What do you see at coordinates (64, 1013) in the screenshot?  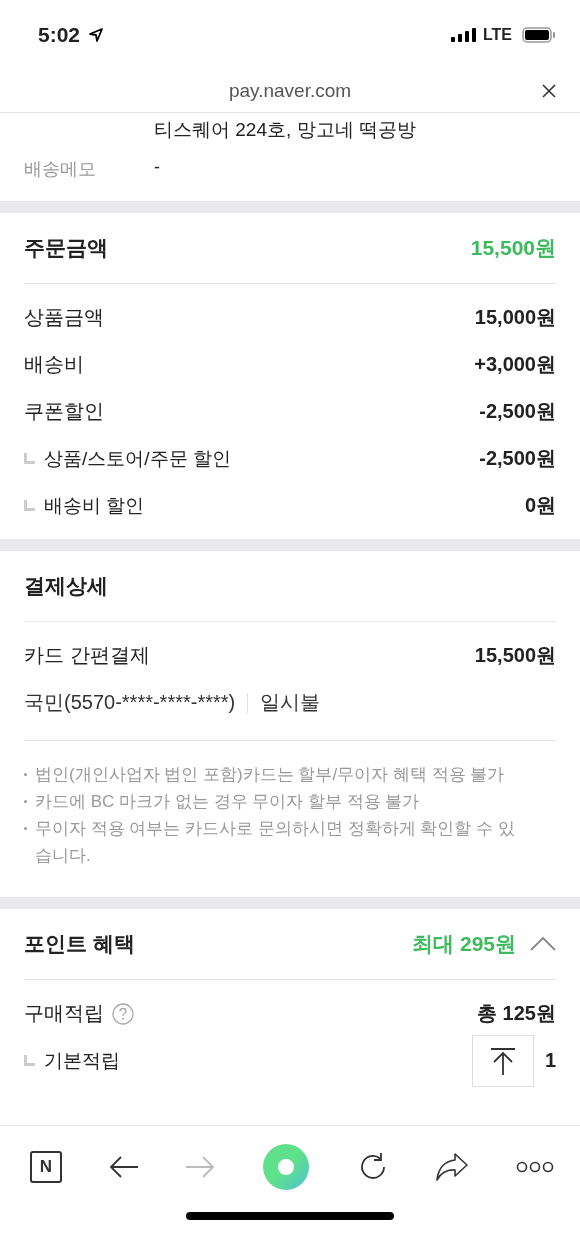 I see `row-label: 구매적립` at bounding box center [64, 1013].